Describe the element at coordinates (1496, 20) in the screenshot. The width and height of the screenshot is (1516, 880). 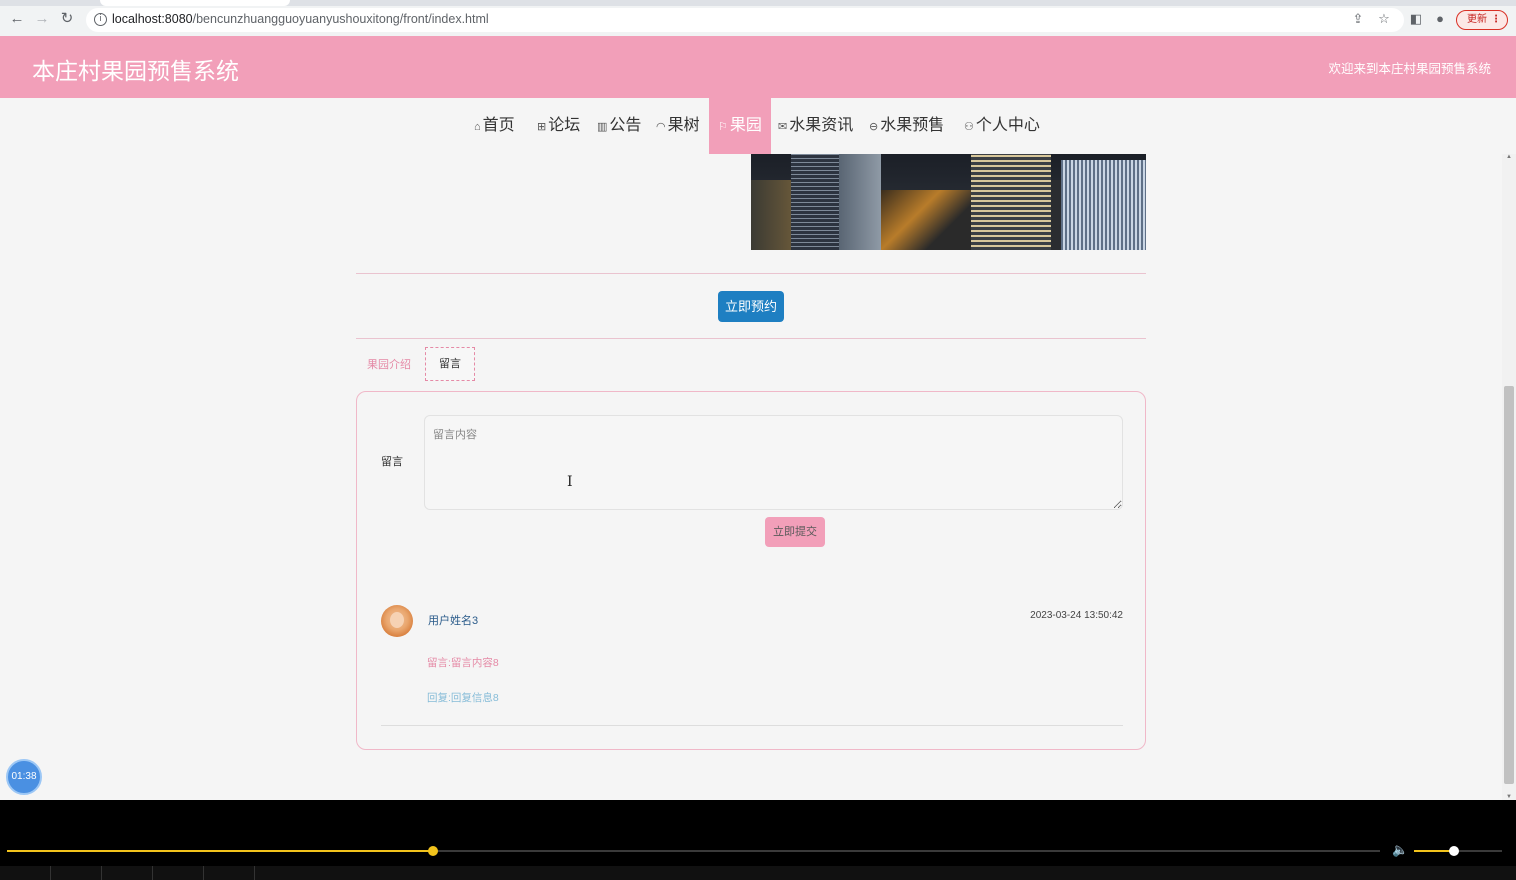
I see `menu-dots-icon: ⋮` at that location.